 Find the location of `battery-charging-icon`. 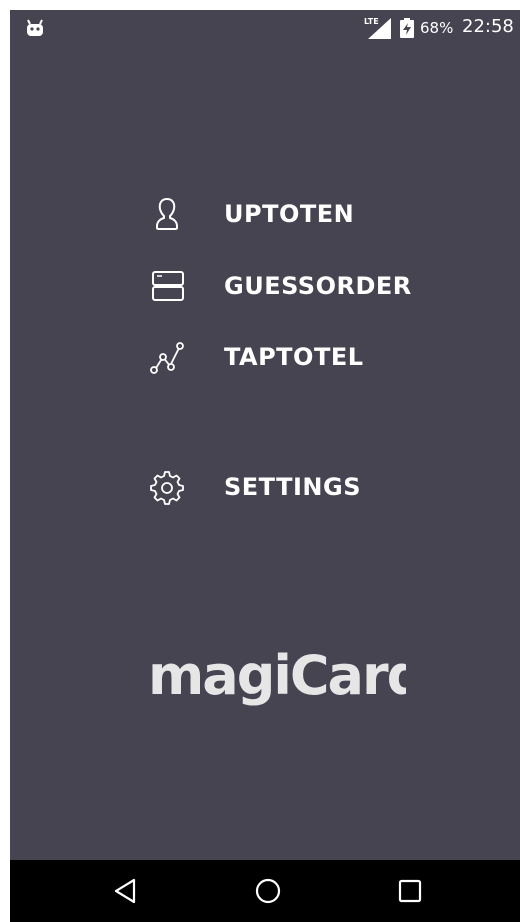

battery-charging-icon is located at coordinates (407, 28).